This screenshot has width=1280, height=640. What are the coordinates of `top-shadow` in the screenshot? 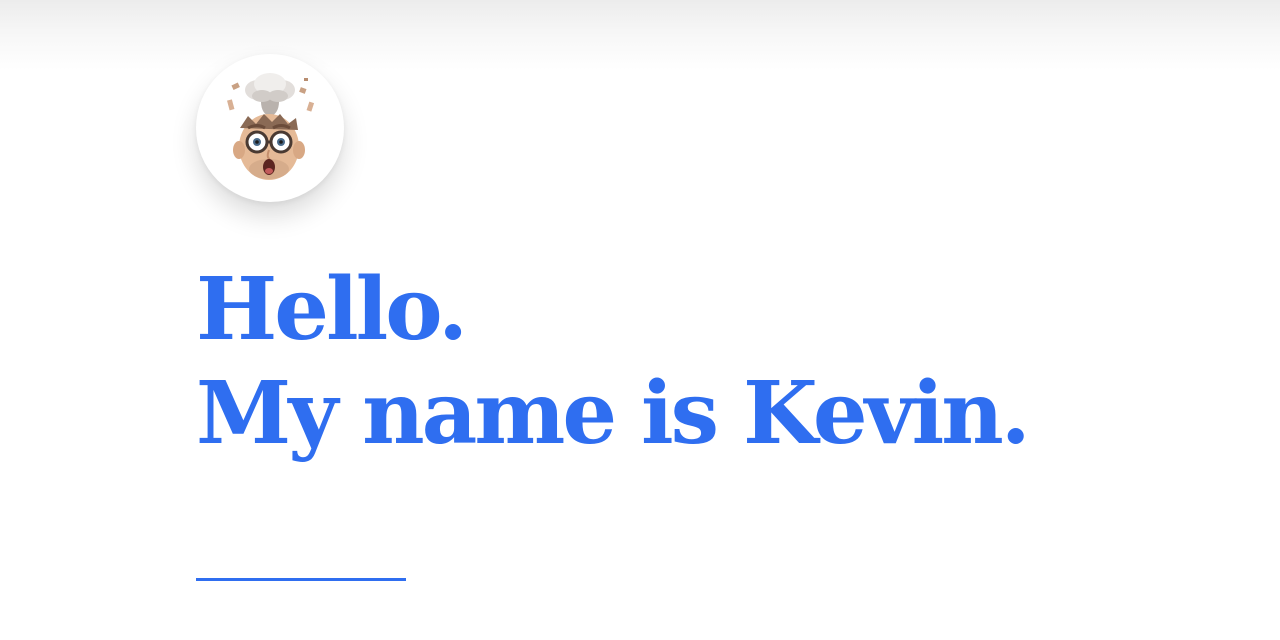 It's located at (640, 35).